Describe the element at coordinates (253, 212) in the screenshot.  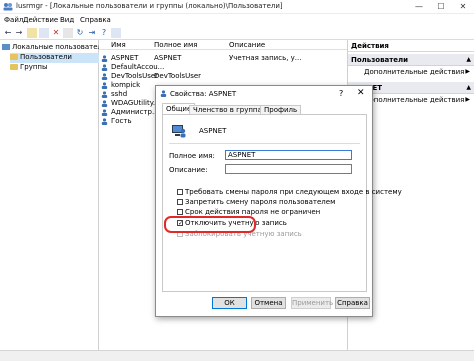
I see `checkbox-label: Срок действия пароля не ограничен` at that location.